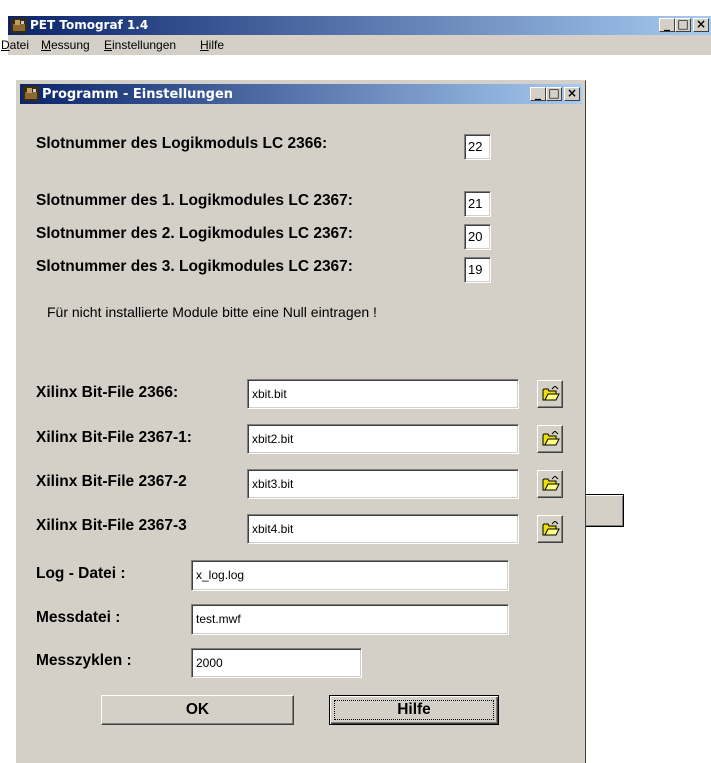 The height and width of the screenshot is (763, 711). What do you see at coordinates (477, 237) in the screenshot?
I see `slot-lc2367-2-input: 20` at bounding box center [477, 237].